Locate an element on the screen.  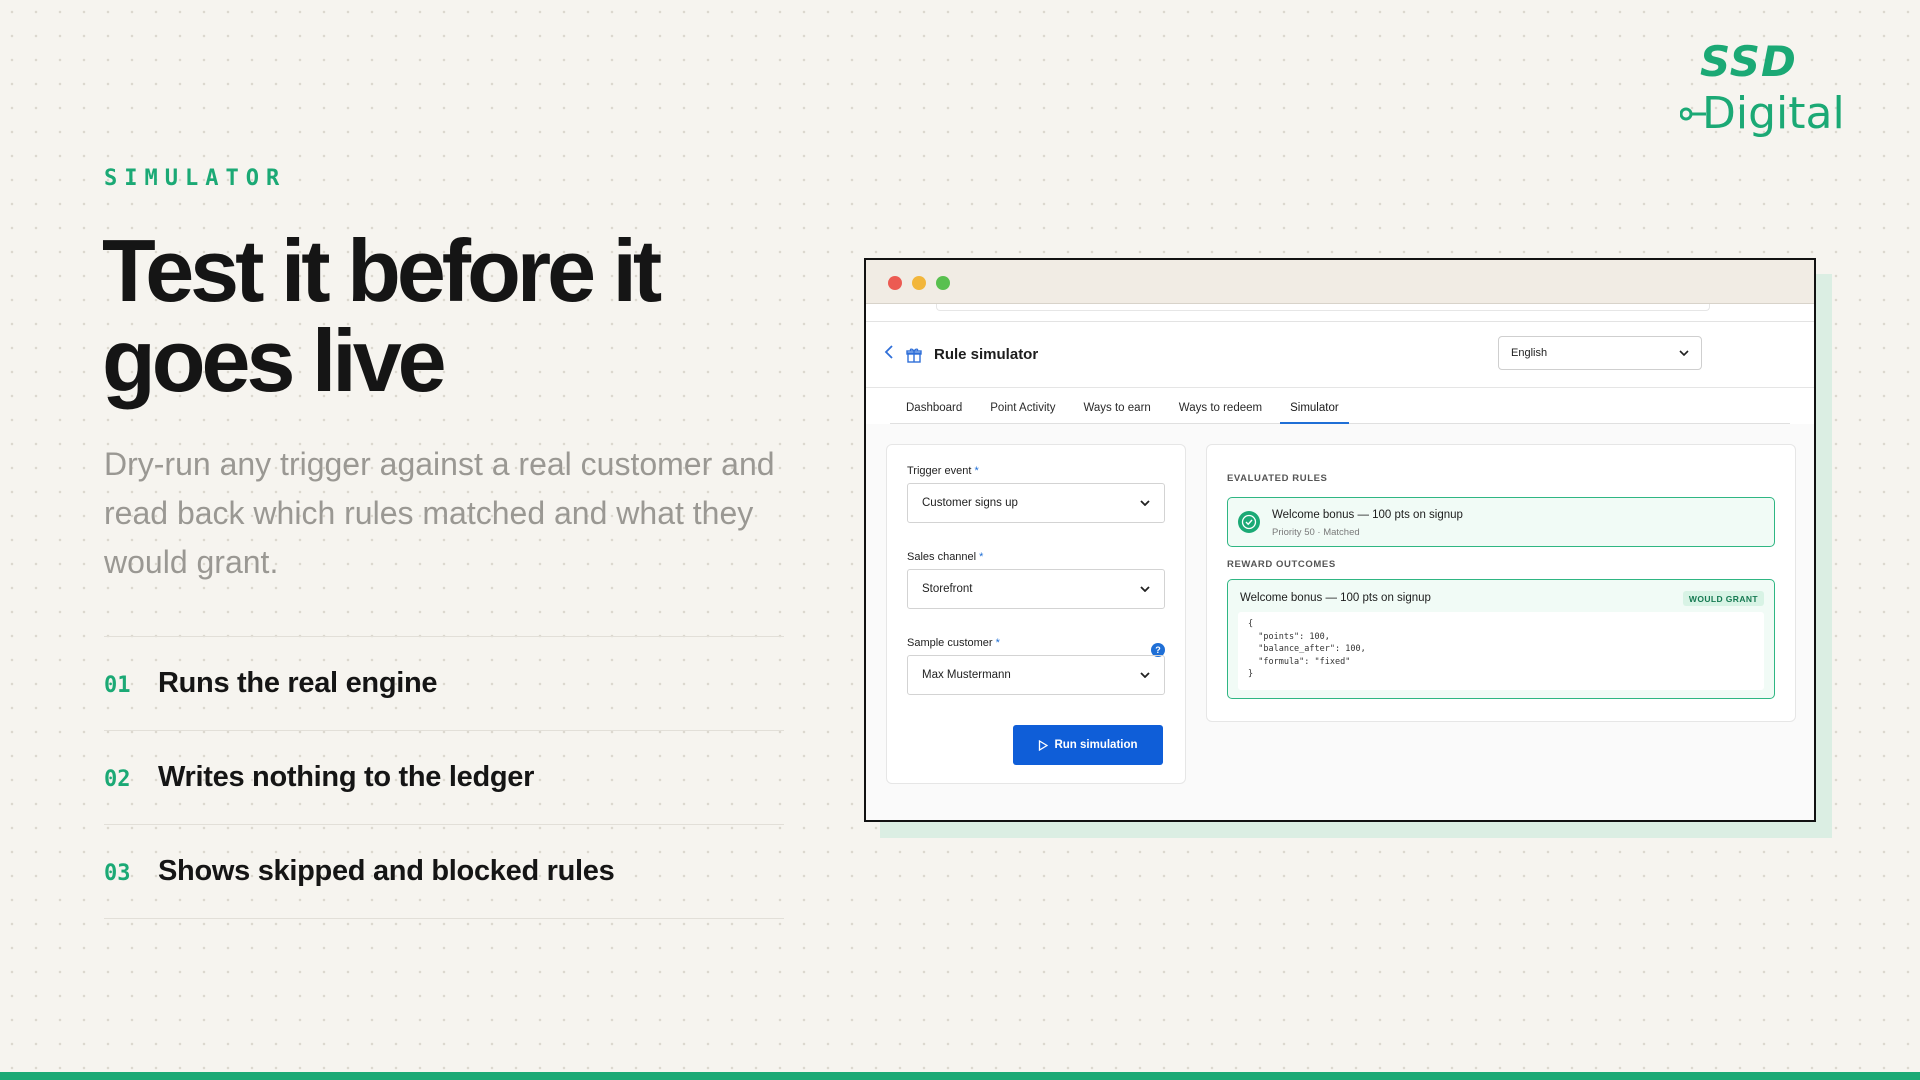
window-maximize-dot is located at coordinates (943, 283).